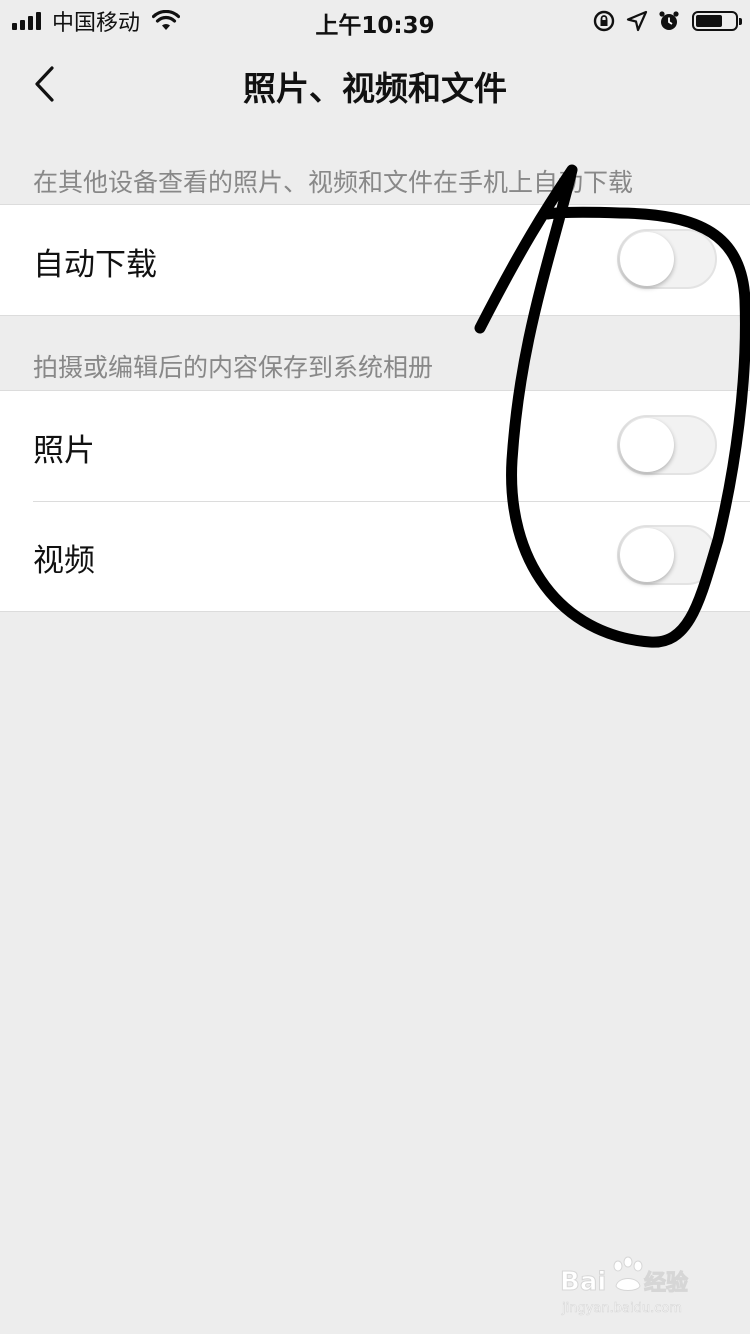  What do you see at coordinates (604, 21) in the screenshot?
I see `rotation-lock-icon` at bounding box center [604, 21].